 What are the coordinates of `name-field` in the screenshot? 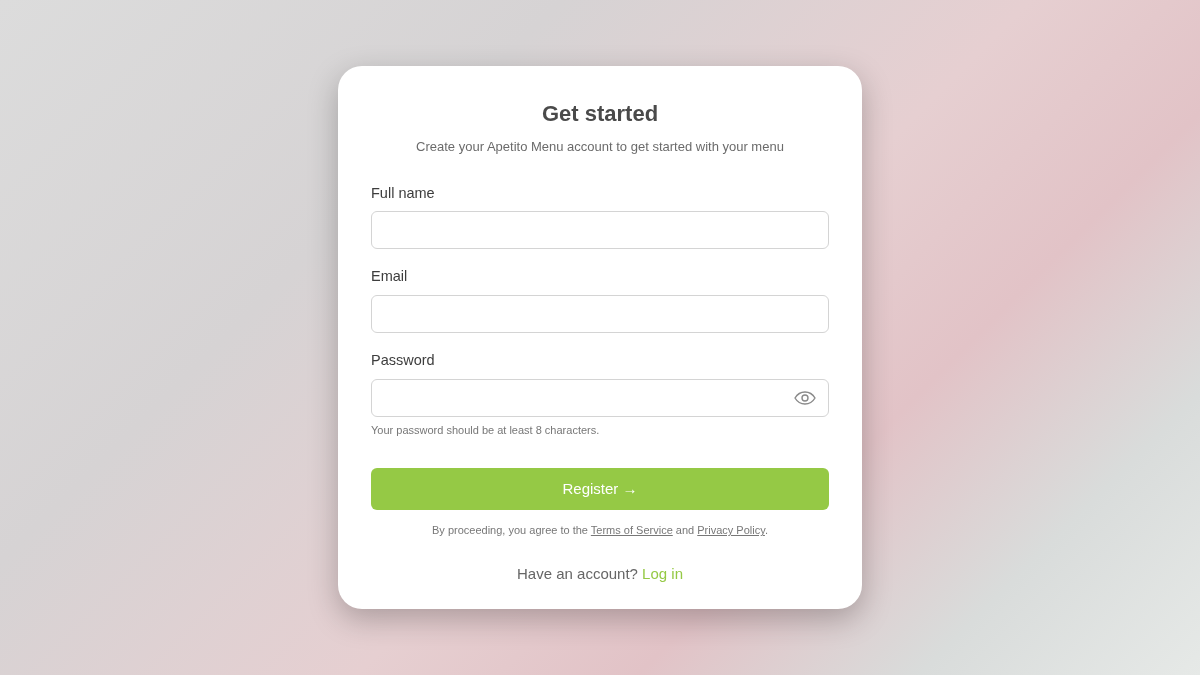 It's located at (600, 230).